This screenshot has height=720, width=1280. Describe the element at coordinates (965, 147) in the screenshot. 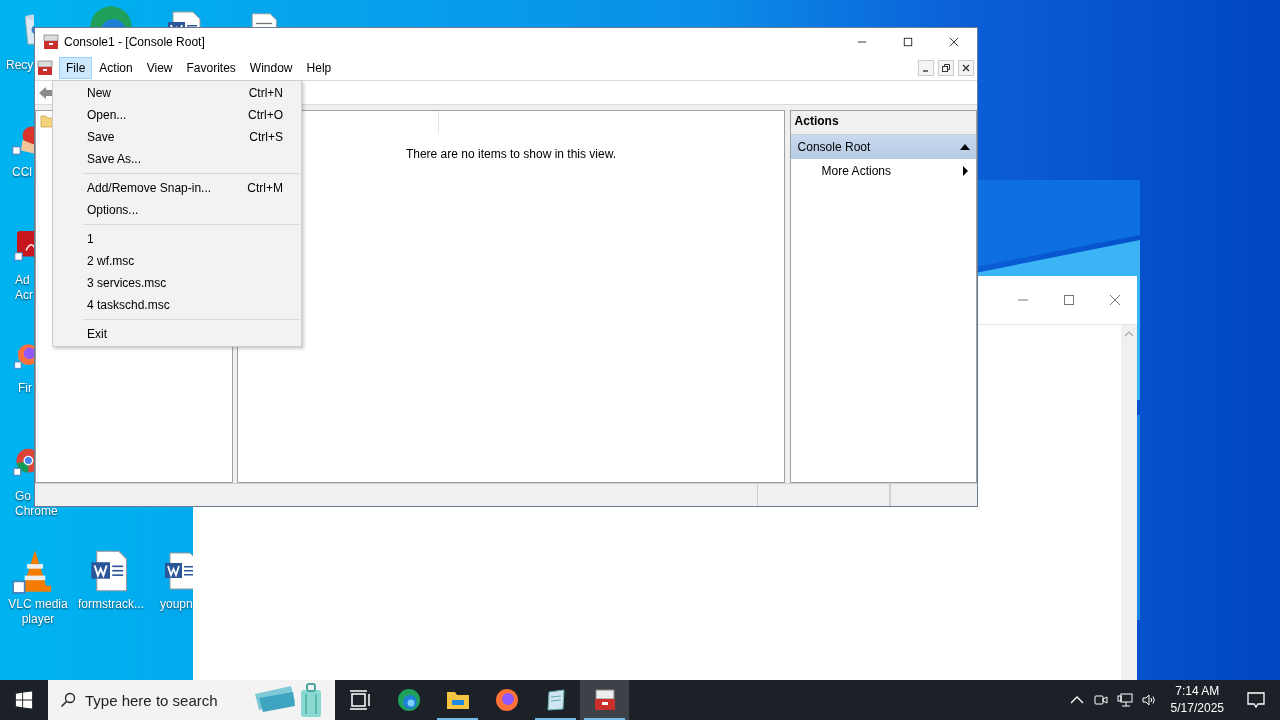

I see `collapse-arrow-icon` at that location.